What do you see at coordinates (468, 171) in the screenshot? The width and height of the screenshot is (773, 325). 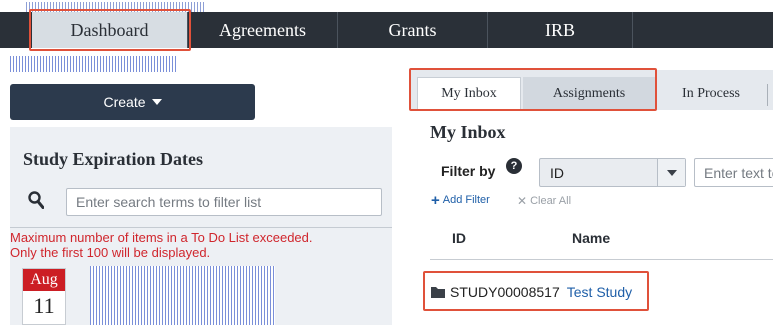 I see `filter-by-label: Filter by` at bounding box center [468, 171].